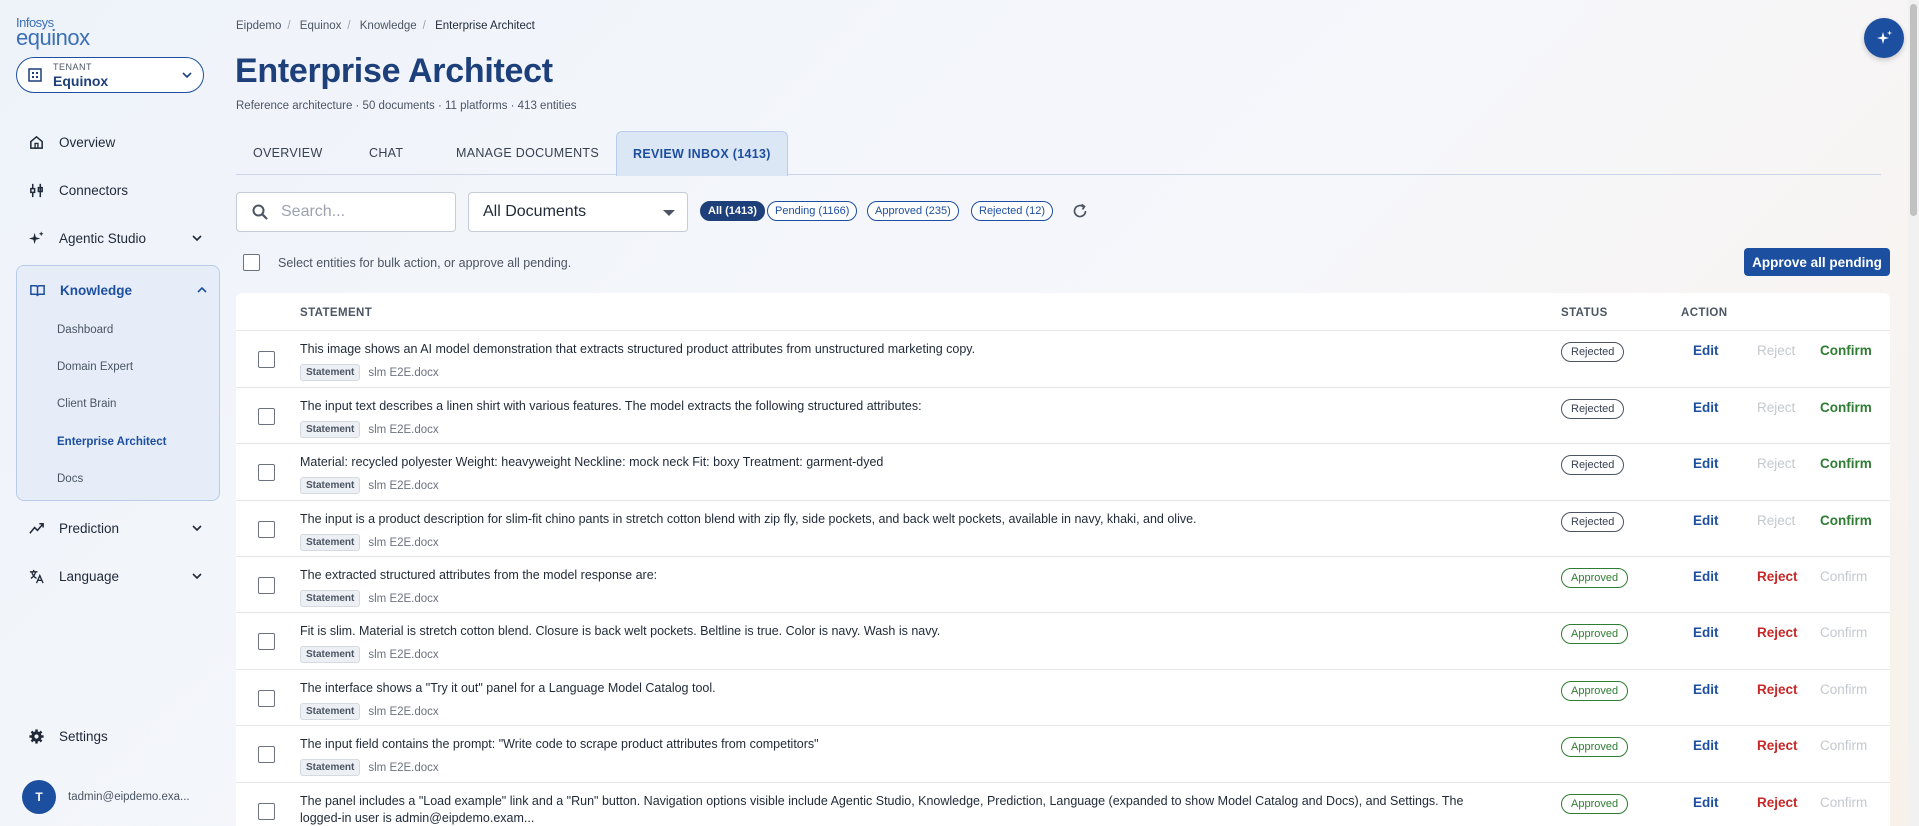 The image size is (1919, 826). I want to click on refresh-icon, so click(1080, 211).